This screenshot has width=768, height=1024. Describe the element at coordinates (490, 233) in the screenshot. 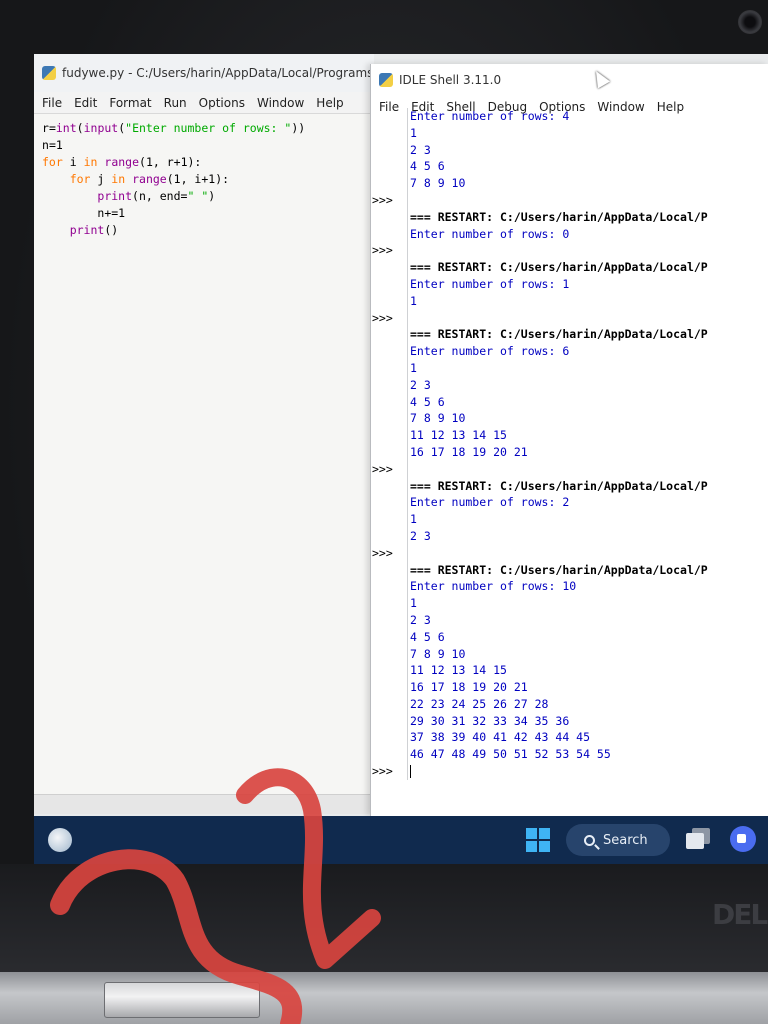

I see `shell-output-line: Enter number of rows: 0` at that location.